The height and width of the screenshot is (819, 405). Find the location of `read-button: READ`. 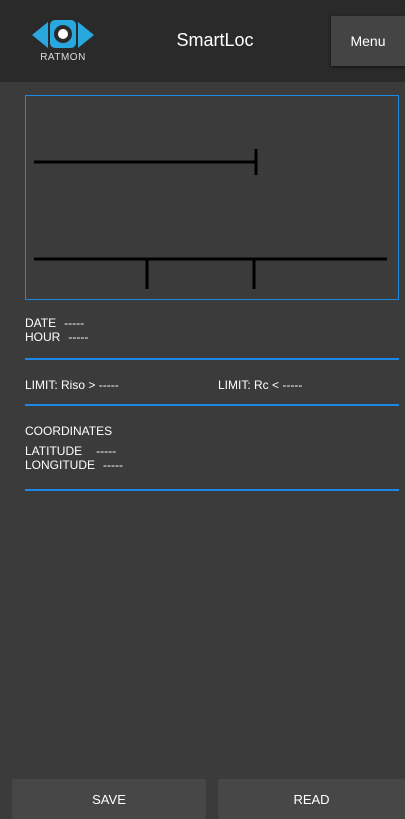

read-button: READ is located at coordinates (311, 799).